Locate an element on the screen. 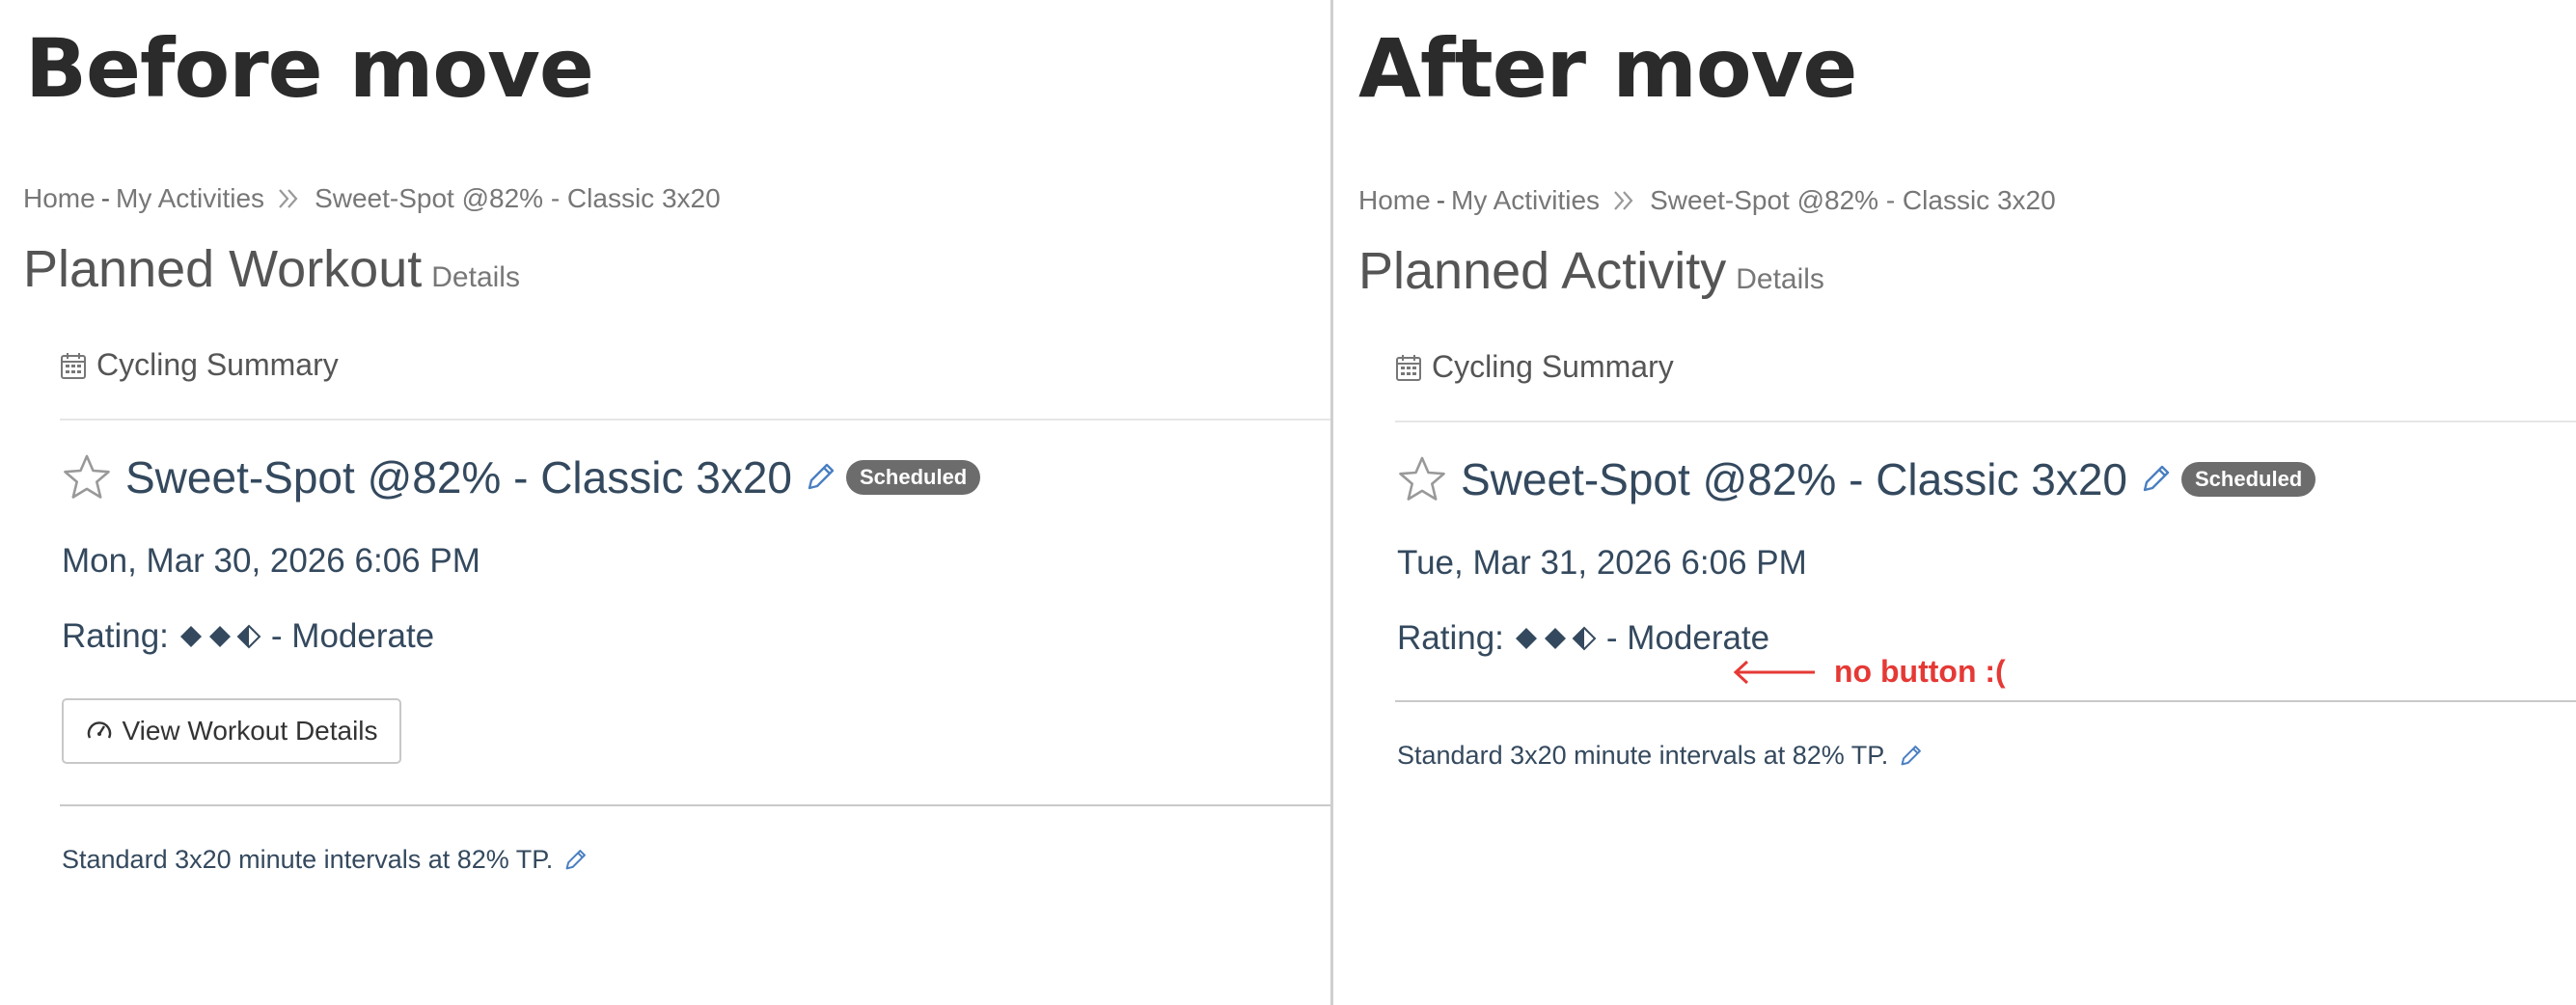 The width and height of the screenshot is (2576, 1005). left-arrow-icon is located at coordinates (1774, 672).